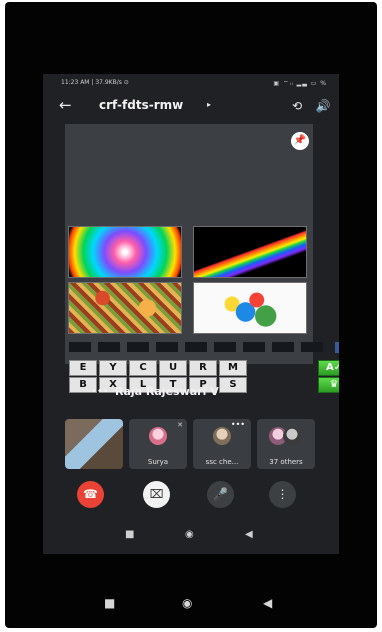  I want to click on call-controls: ☎ ⌧ 🎤 ⋮, so click(191, 496).